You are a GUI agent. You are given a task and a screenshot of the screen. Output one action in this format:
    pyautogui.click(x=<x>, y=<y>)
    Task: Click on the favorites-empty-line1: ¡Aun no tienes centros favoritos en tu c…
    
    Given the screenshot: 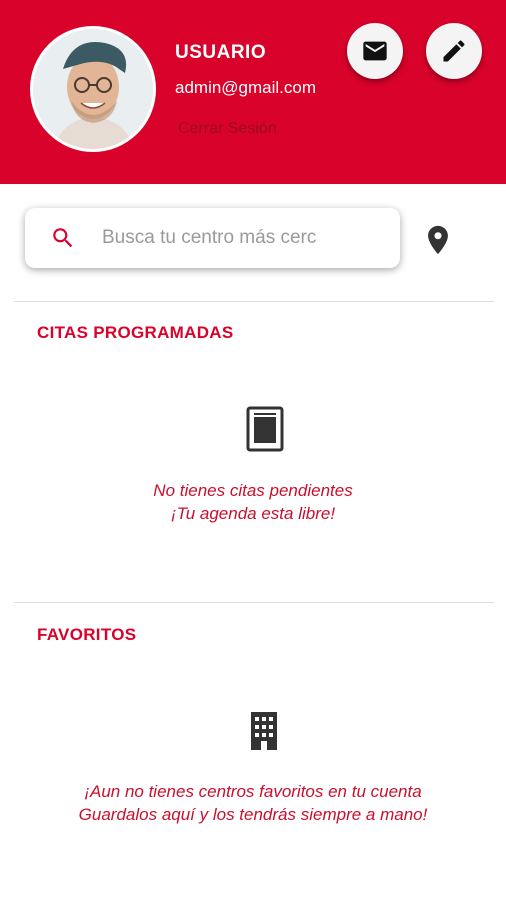 What is the action you would take?
    pyautogui.click(x=253, y=791)
    